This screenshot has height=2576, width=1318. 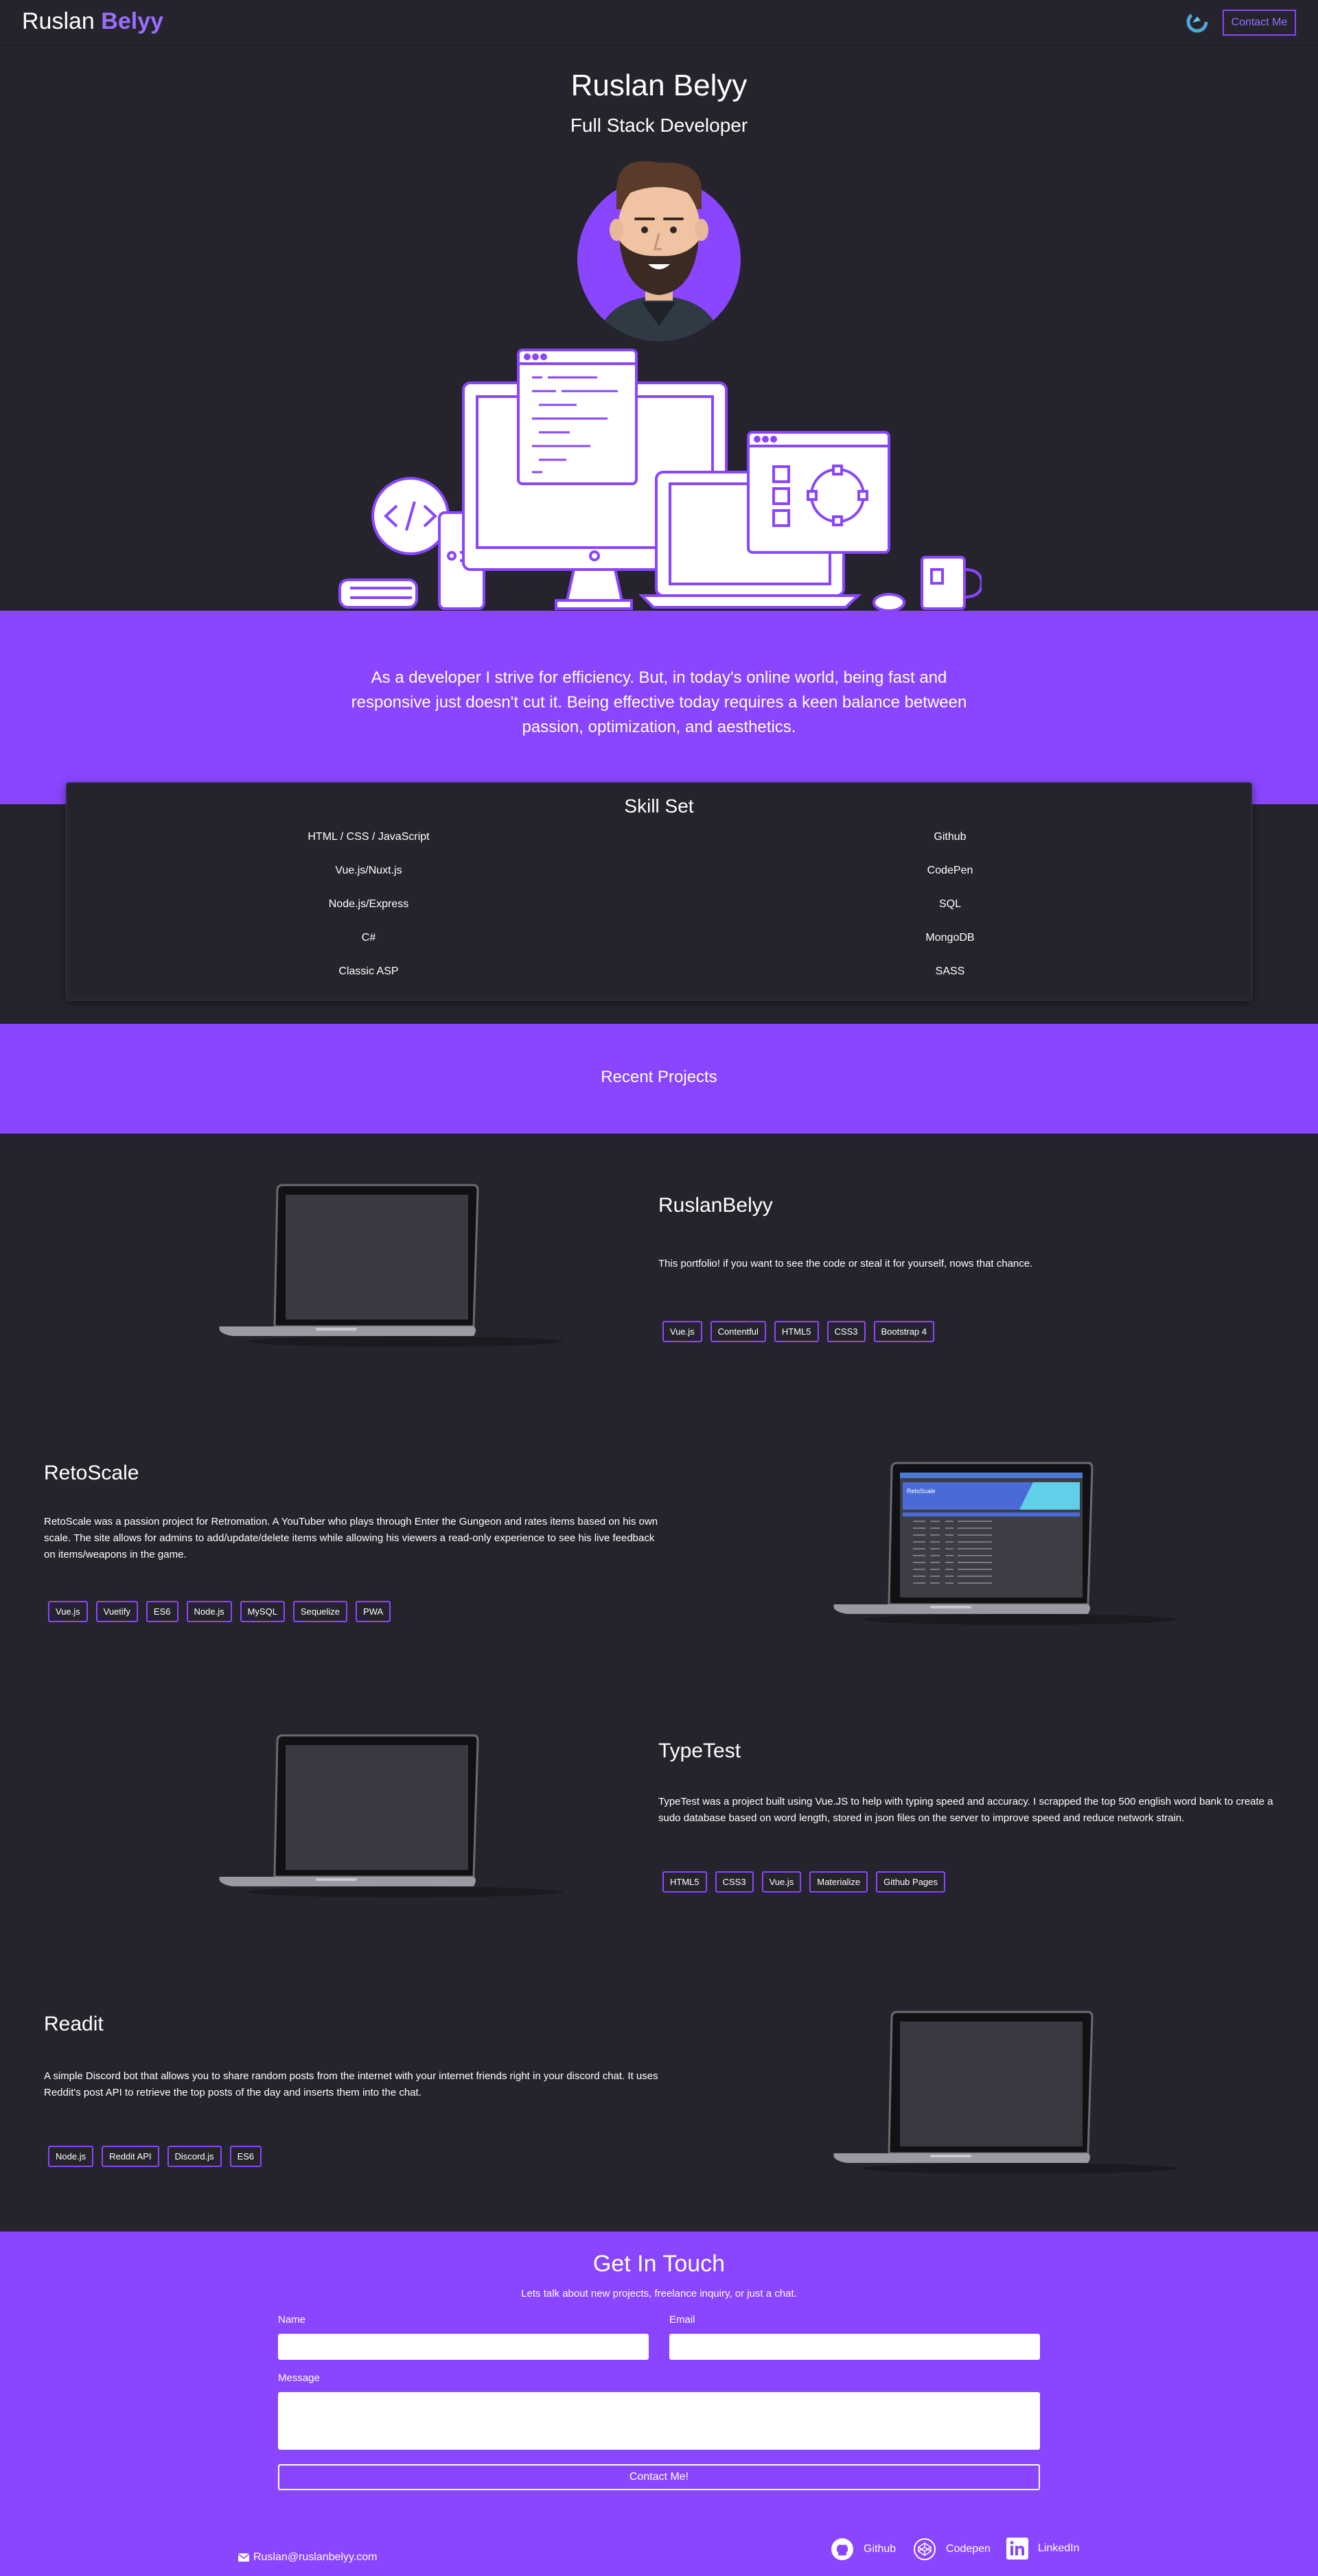 I want to click on github-label: Github, so click(x=880, y=2549).